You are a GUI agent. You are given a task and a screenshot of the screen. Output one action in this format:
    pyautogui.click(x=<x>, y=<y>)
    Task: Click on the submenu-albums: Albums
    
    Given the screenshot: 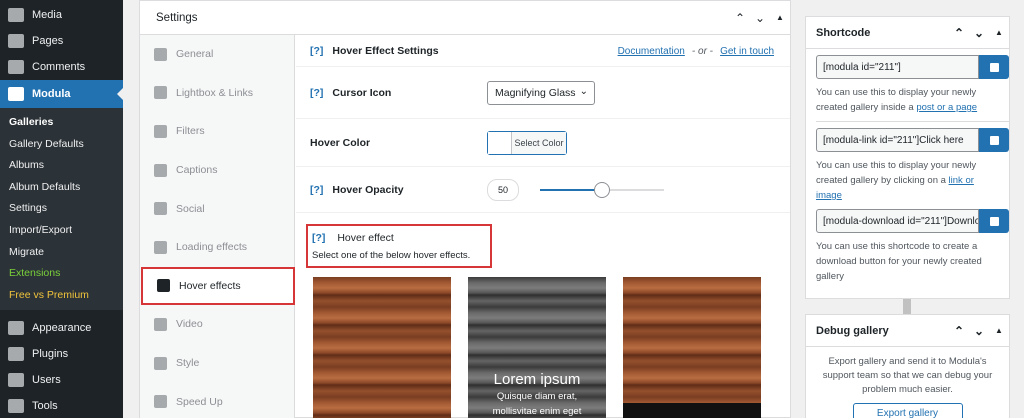 What is the action you would take?
    pyautogui.click(x=61, y=166)
    